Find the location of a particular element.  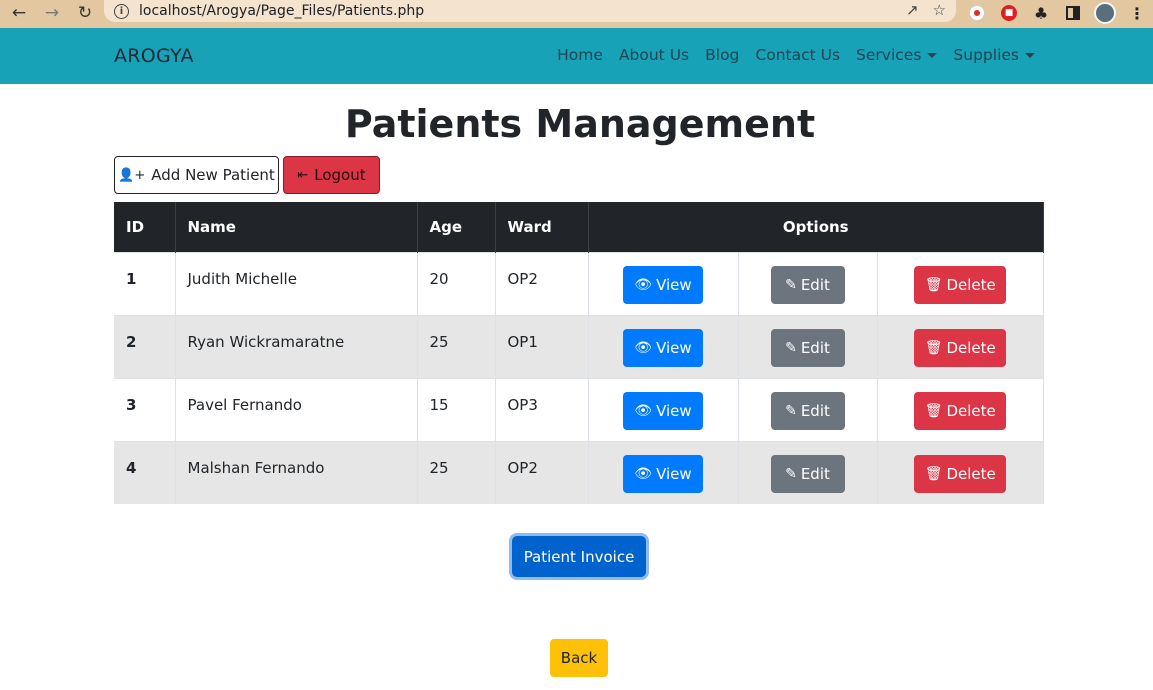

logout-label: Logout is located at coordinates (340, 175).